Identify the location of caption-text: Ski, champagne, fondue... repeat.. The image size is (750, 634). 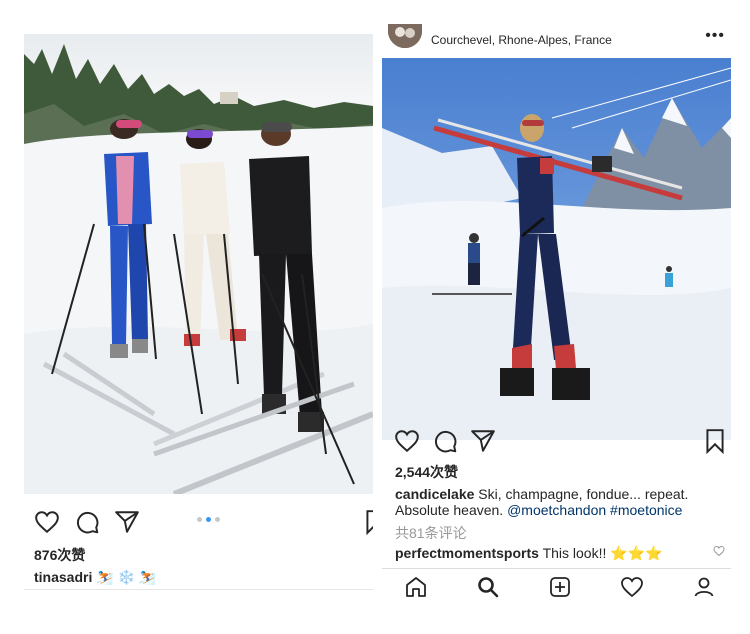
(583, 494).